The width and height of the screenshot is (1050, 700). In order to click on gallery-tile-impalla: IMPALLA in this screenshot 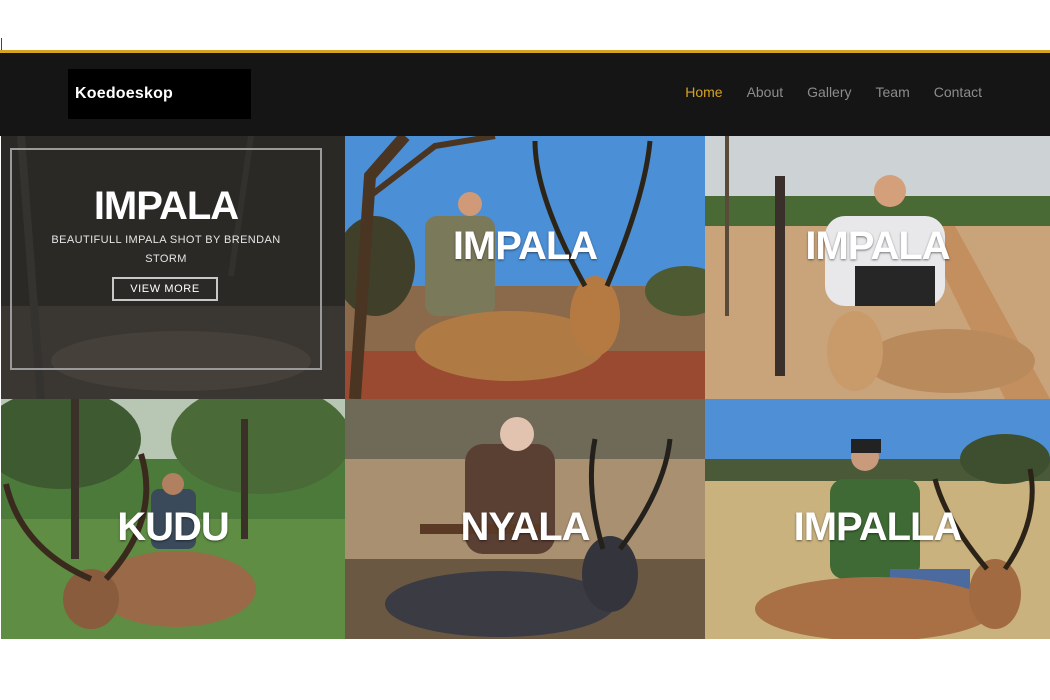, I will do `click(877, 519)`.